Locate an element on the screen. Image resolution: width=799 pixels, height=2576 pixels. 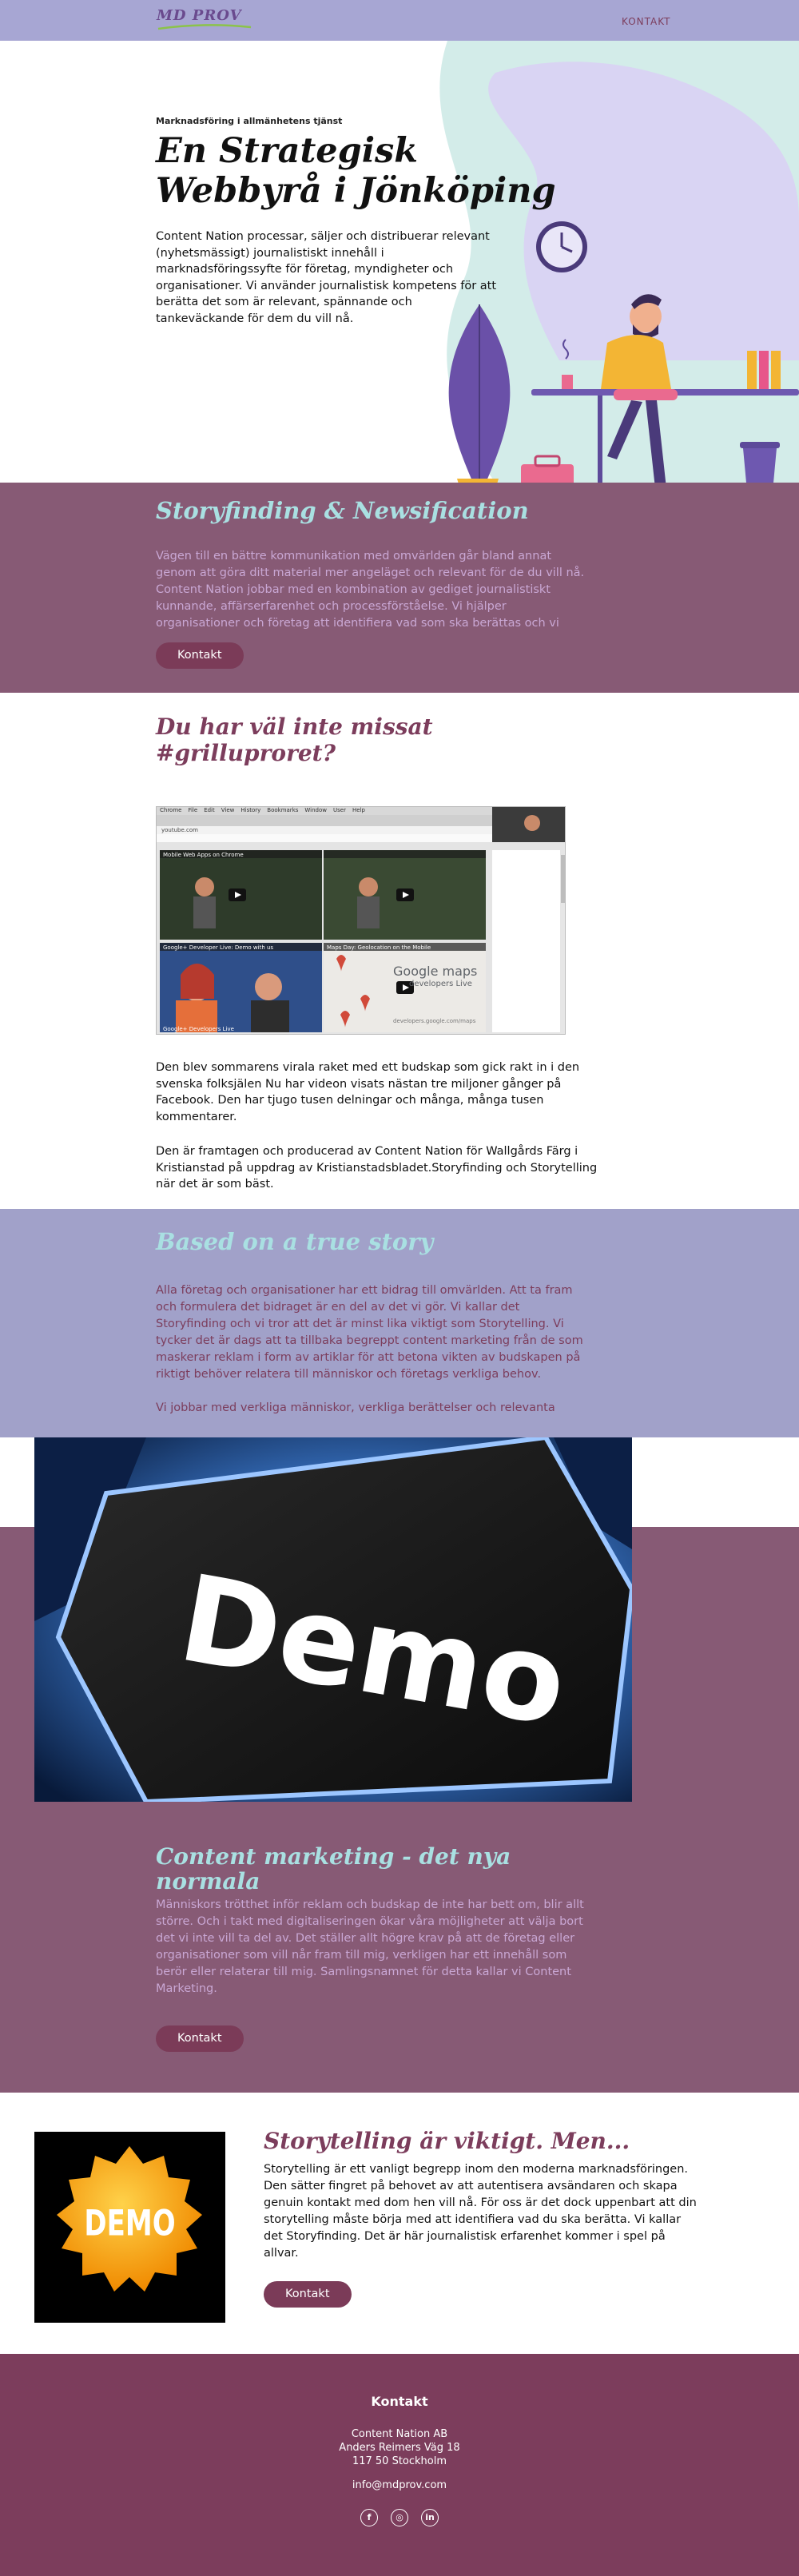
menu-item: View is located at coordinates (228, 810).